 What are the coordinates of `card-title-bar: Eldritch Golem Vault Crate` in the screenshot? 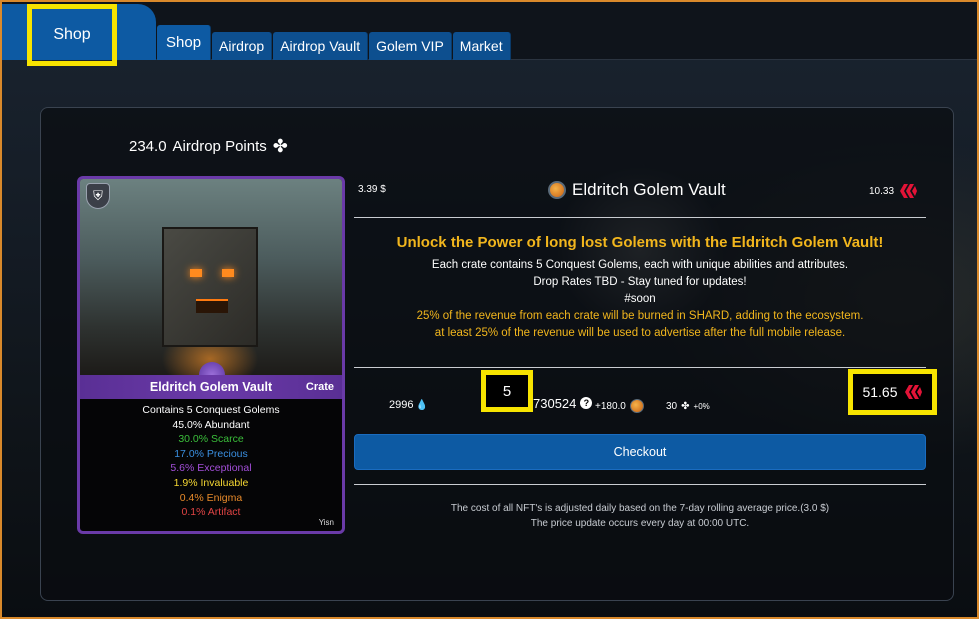 It's located at (211, 387).